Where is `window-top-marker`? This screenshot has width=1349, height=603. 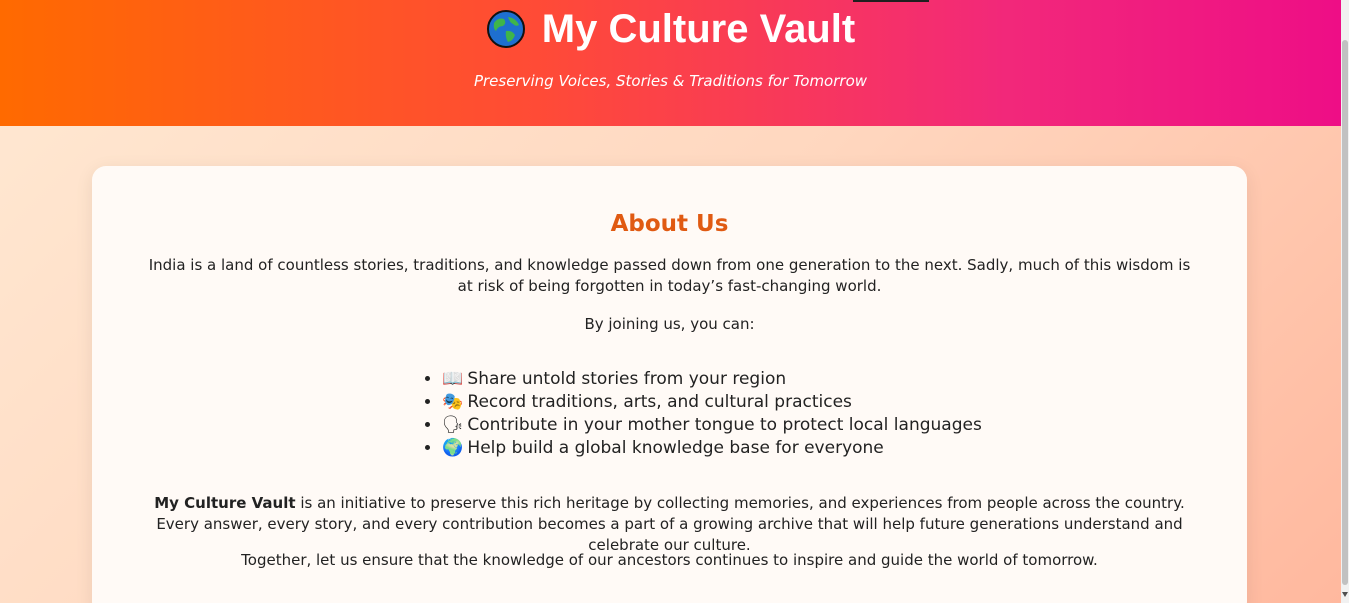 window-top-marker is located at coordinates (891, 1).